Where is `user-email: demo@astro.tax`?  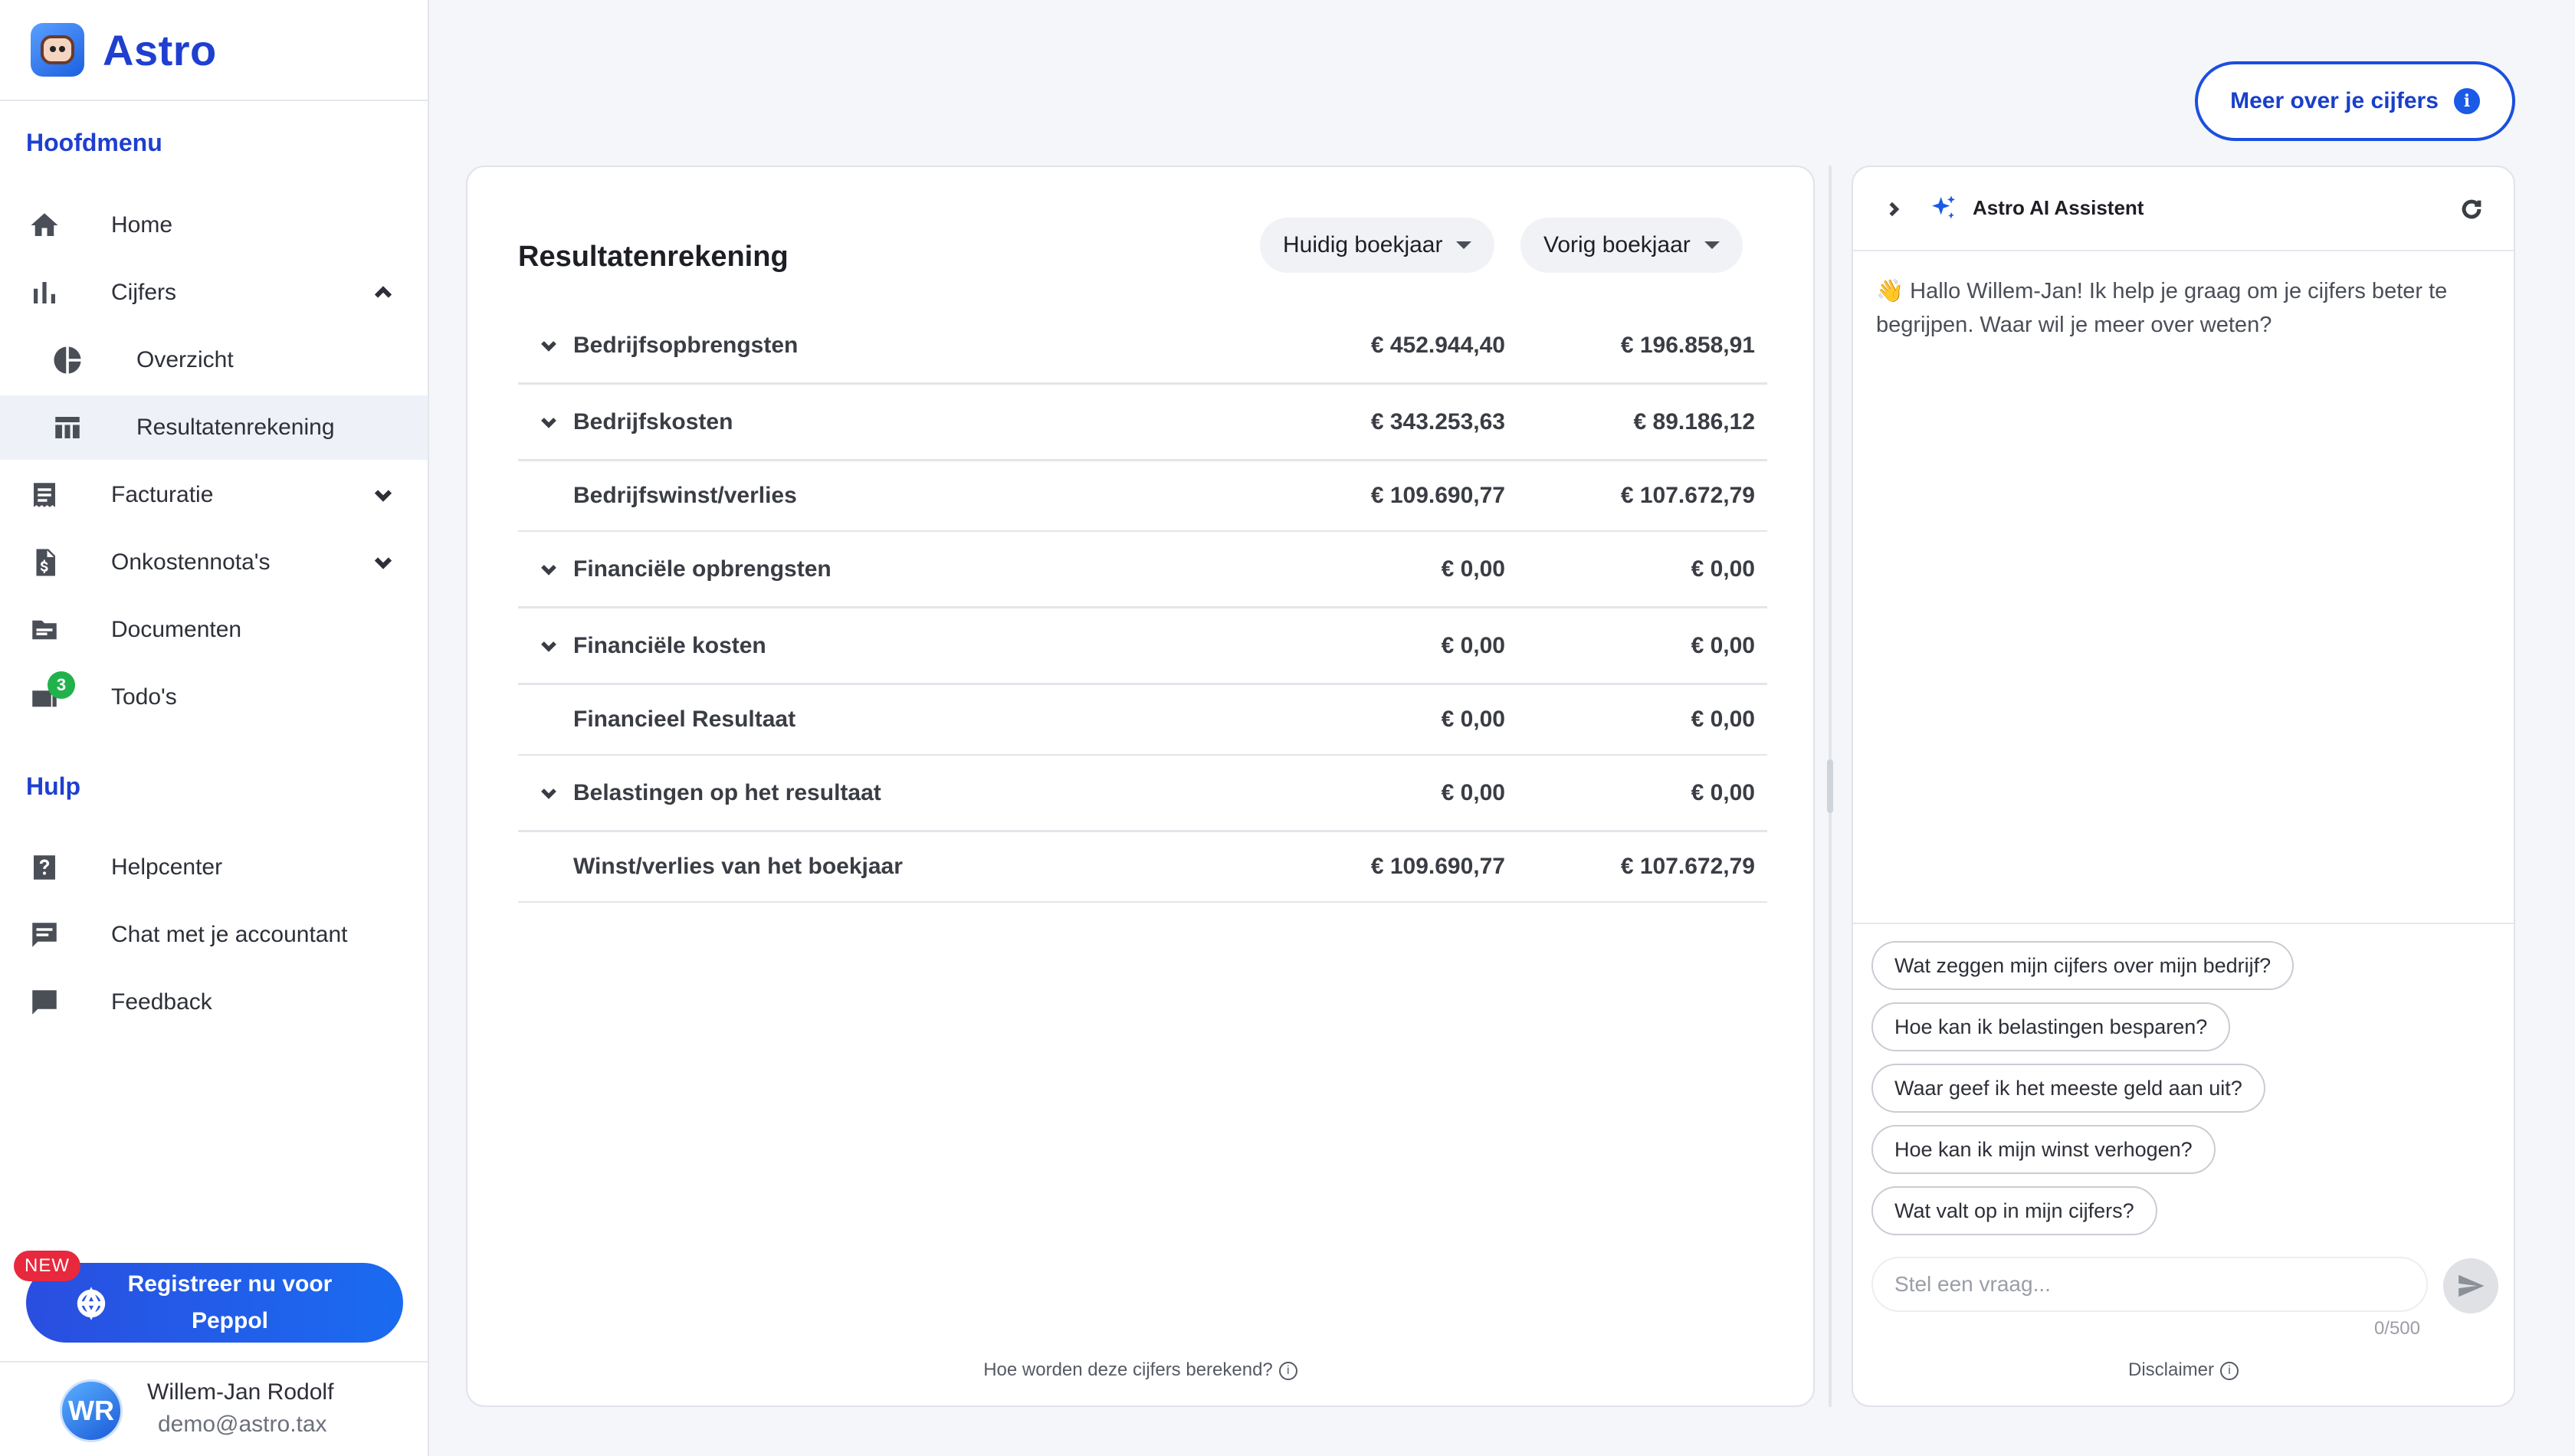 user-email: demo@astro.tax is located at coordinates (242, 1424).